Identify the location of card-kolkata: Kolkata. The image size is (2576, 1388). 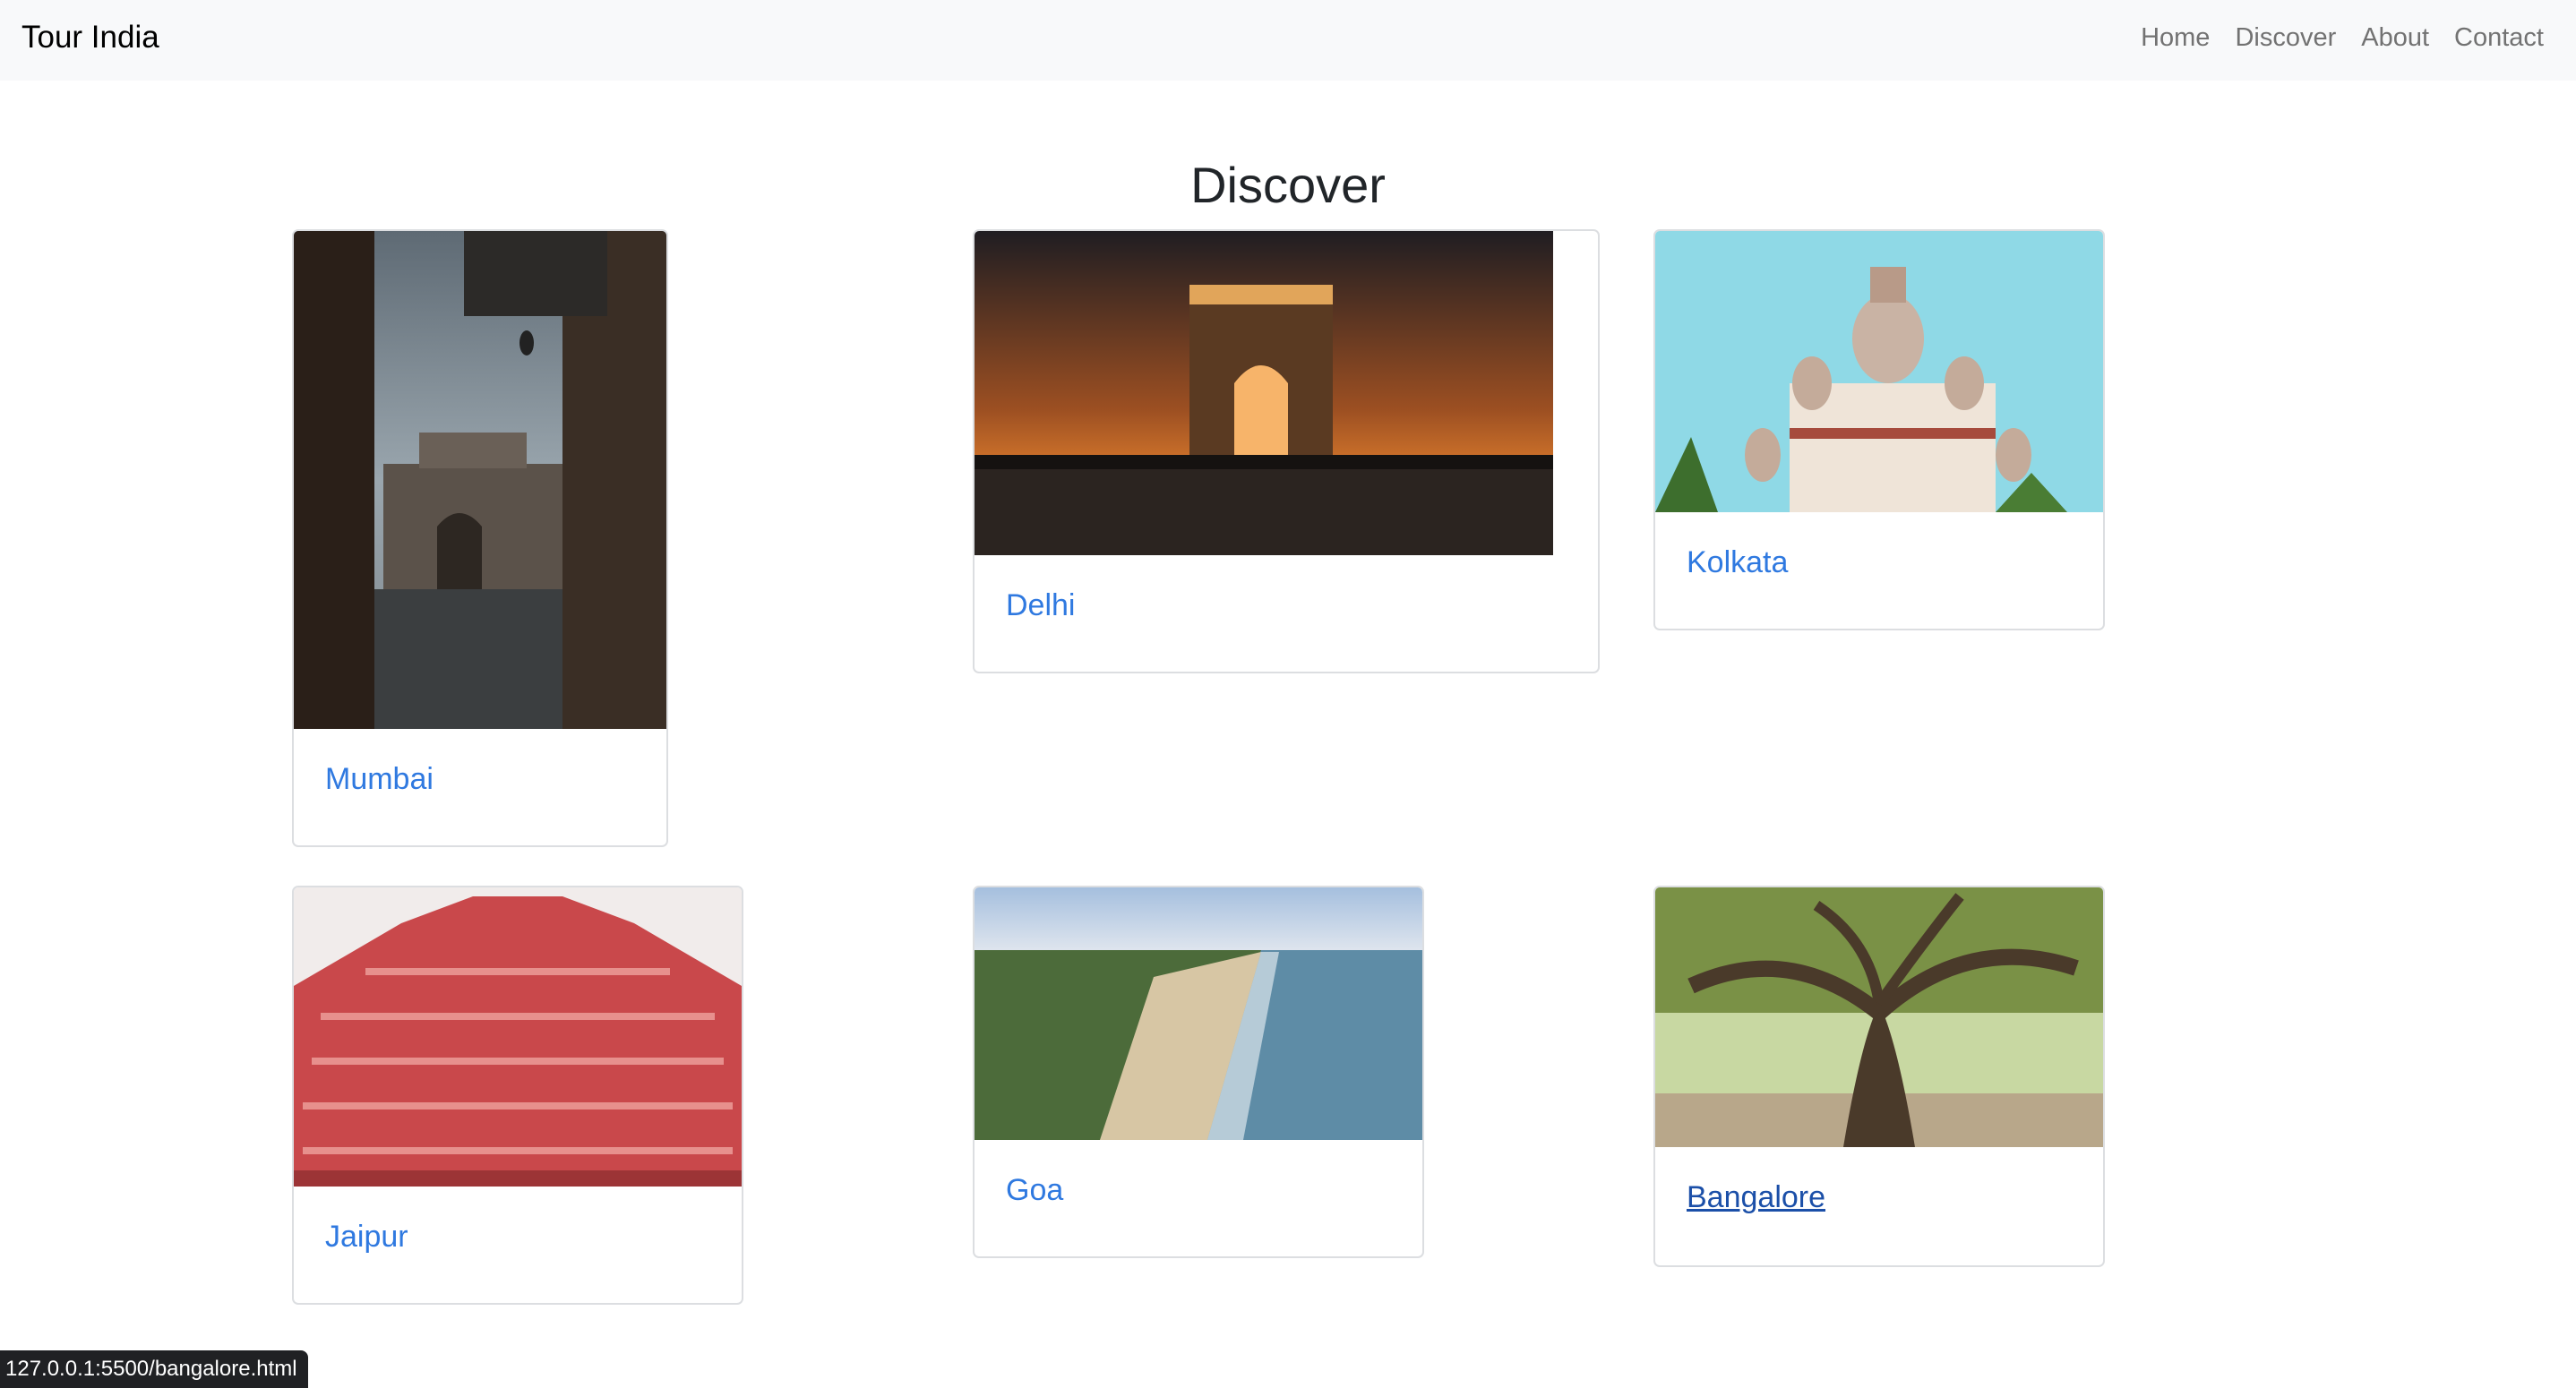
(1879, 429).